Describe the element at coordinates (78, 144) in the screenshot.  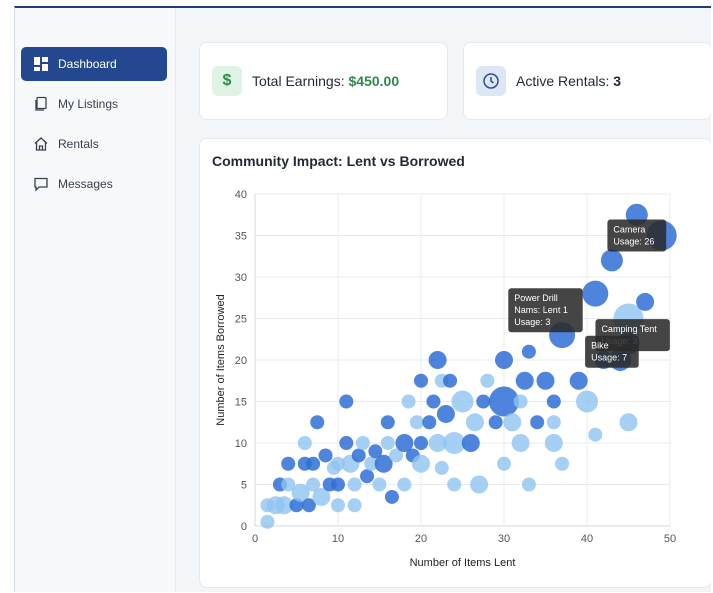
I see `sidebar-item-label: Rentals` at that location.